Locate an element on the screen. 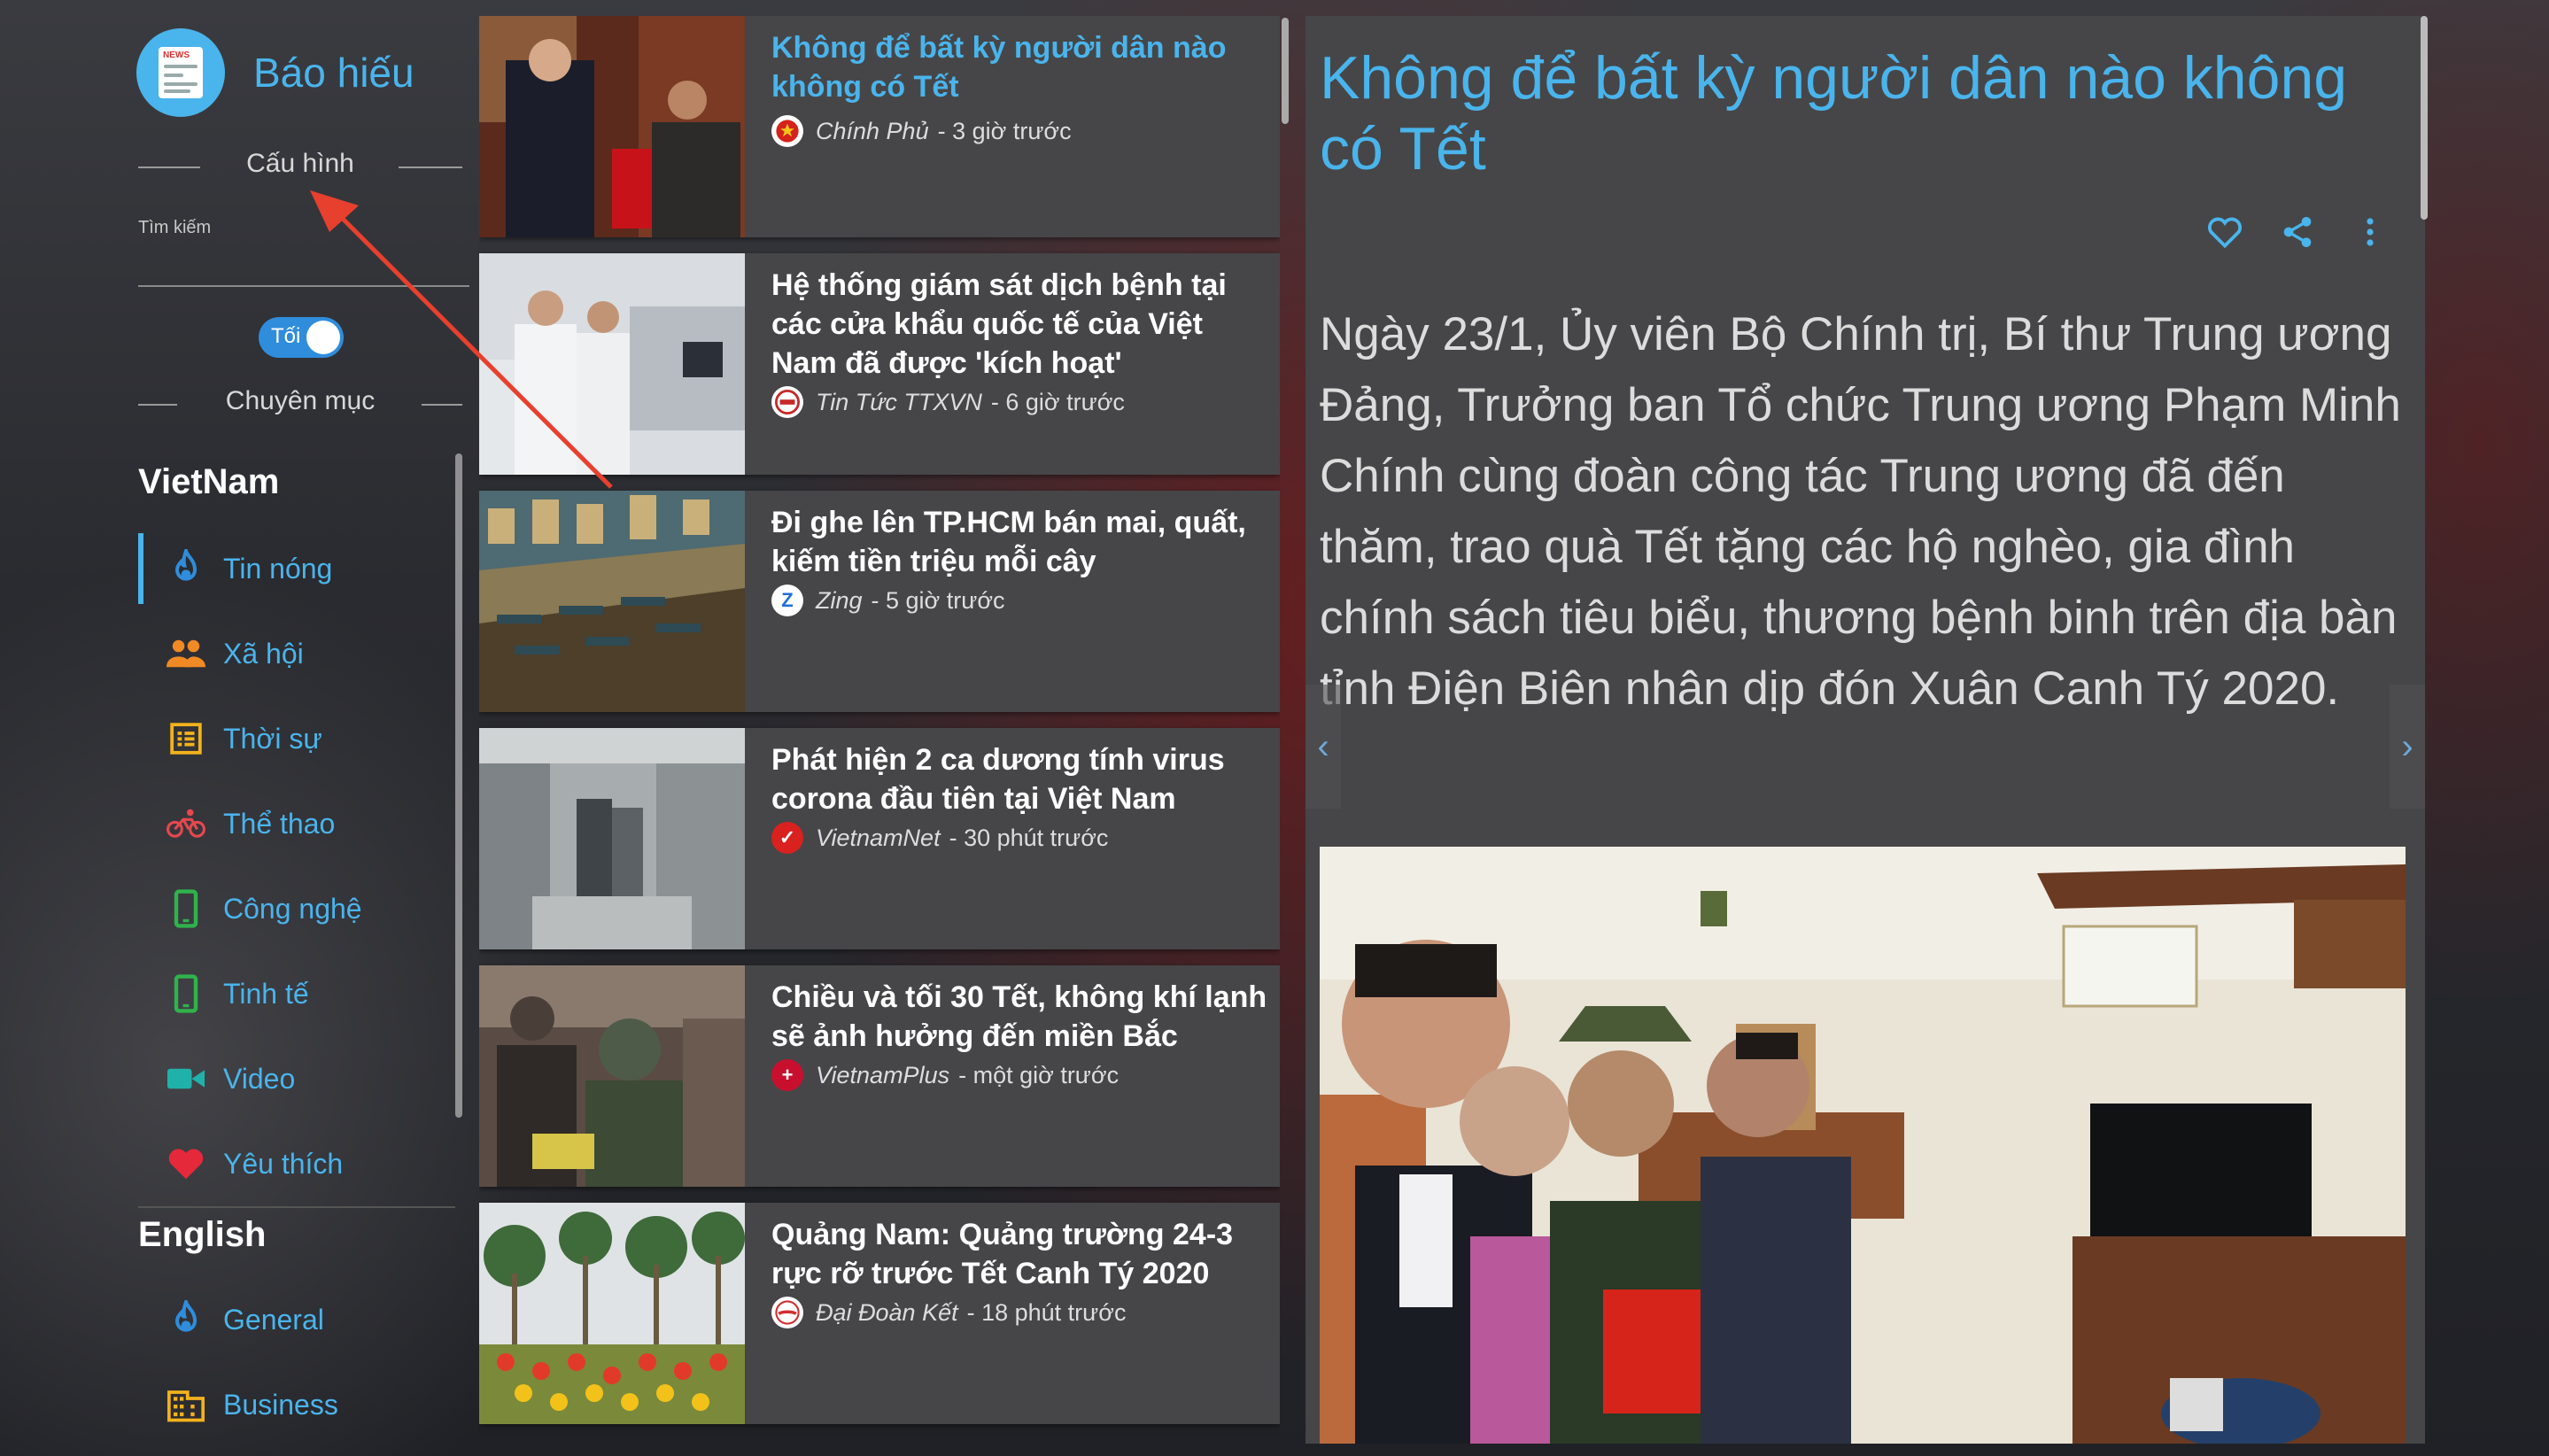 The image size is (2549, 1456). section-separator is located at coordinates (297, 1207).